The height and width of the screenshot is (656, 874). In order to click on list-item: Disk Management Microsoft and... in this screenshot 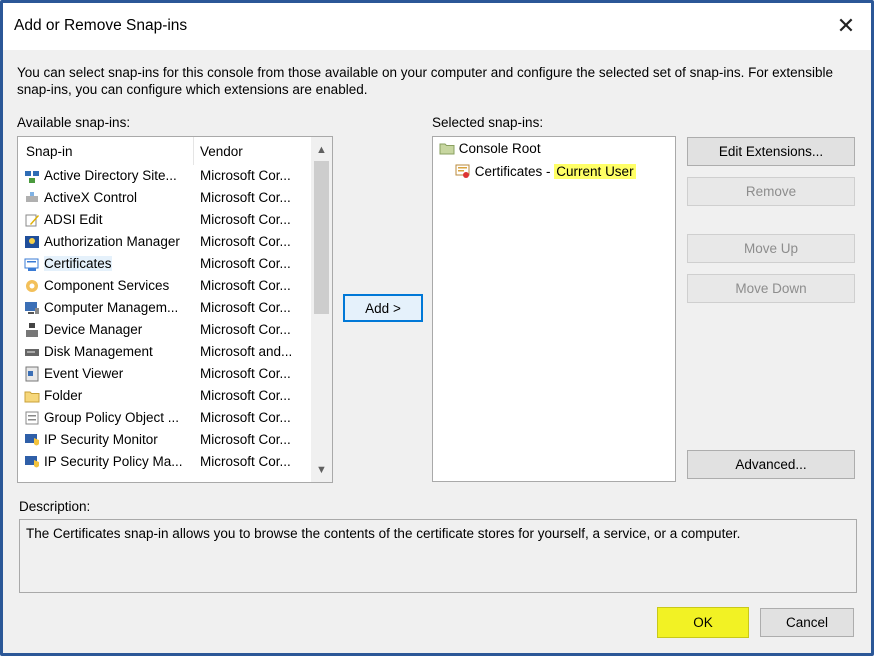, I will do `click(165, 352)`.